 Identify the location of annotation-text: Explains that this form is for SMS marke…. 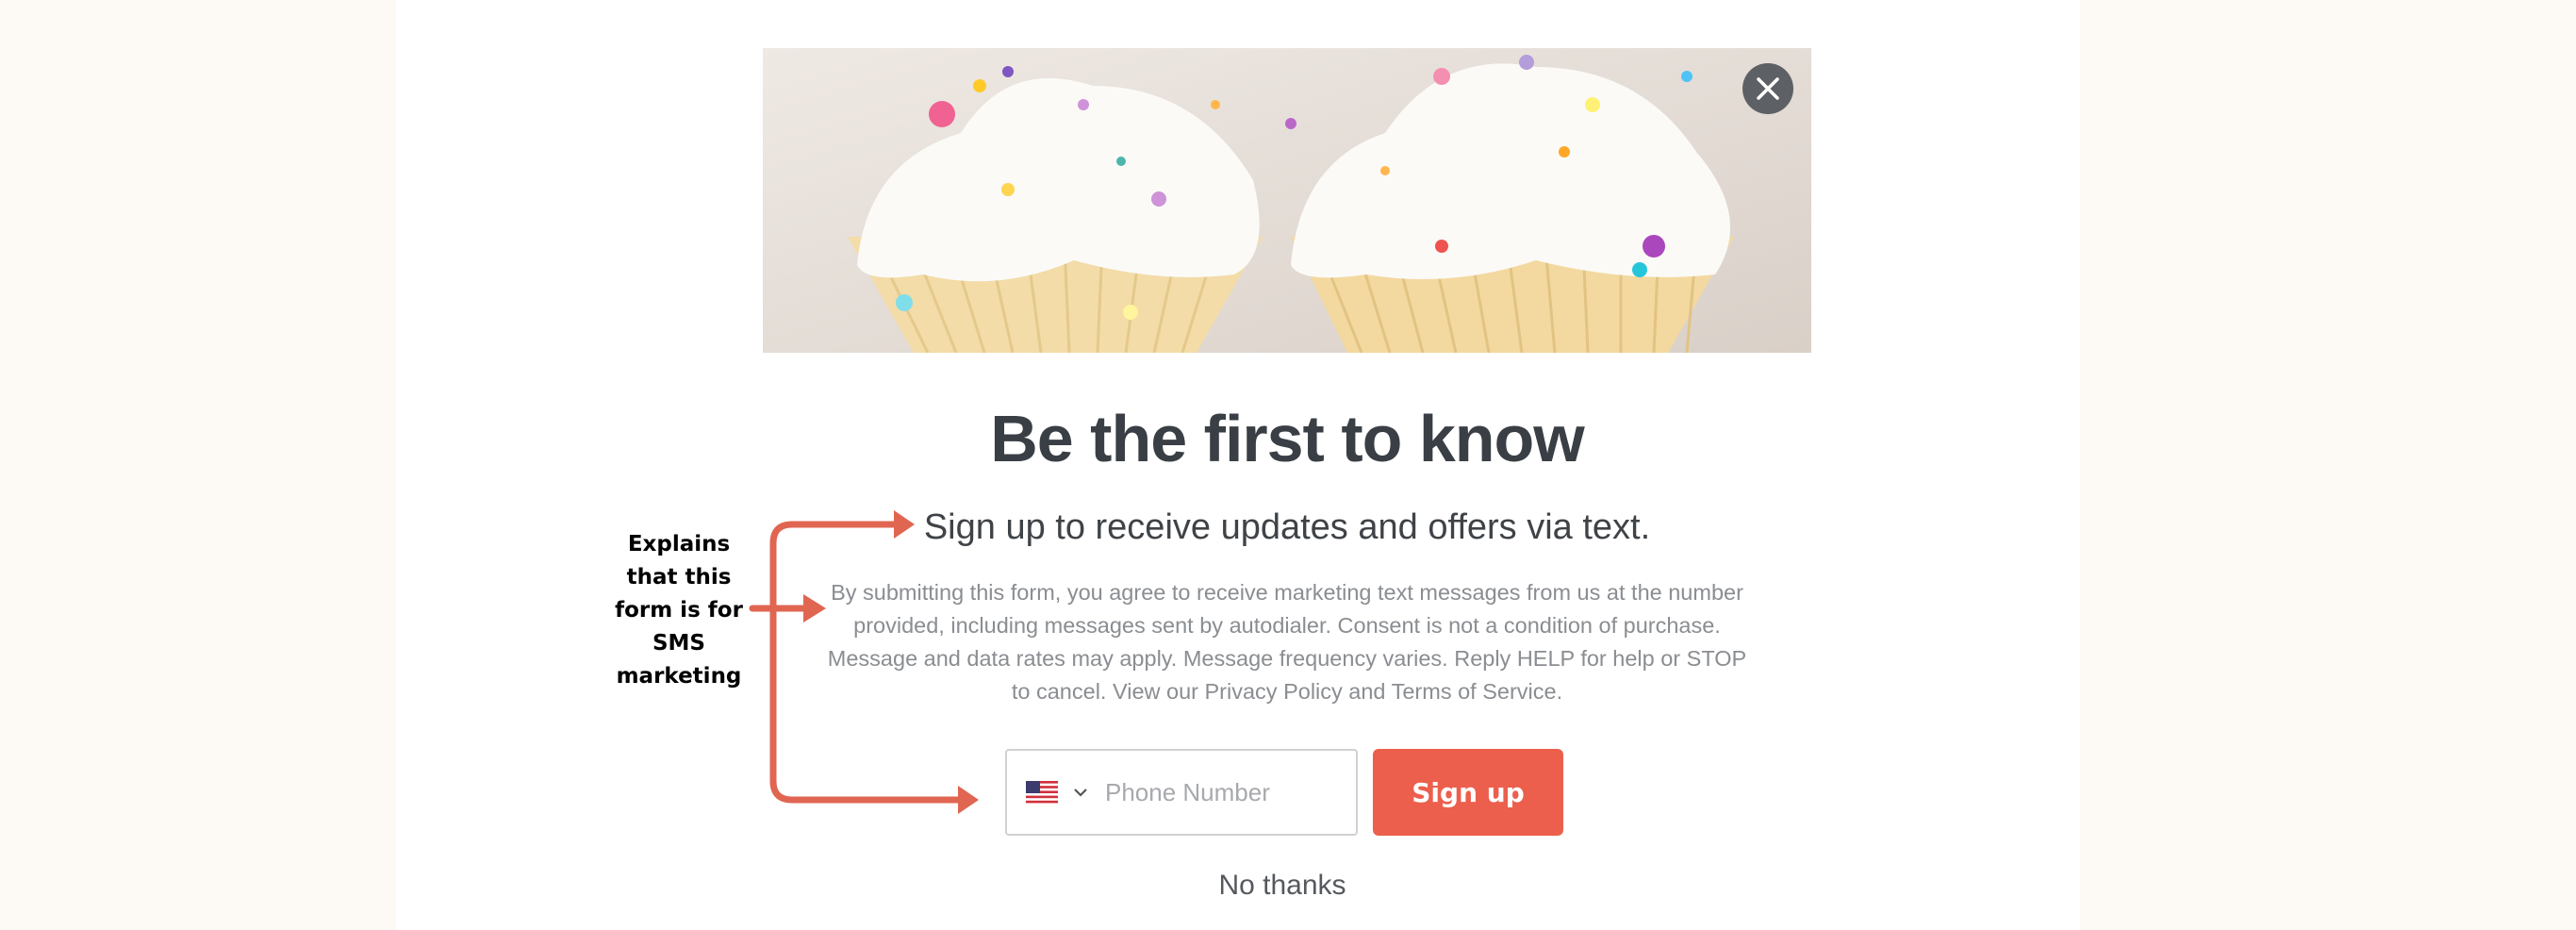
(678, 611).